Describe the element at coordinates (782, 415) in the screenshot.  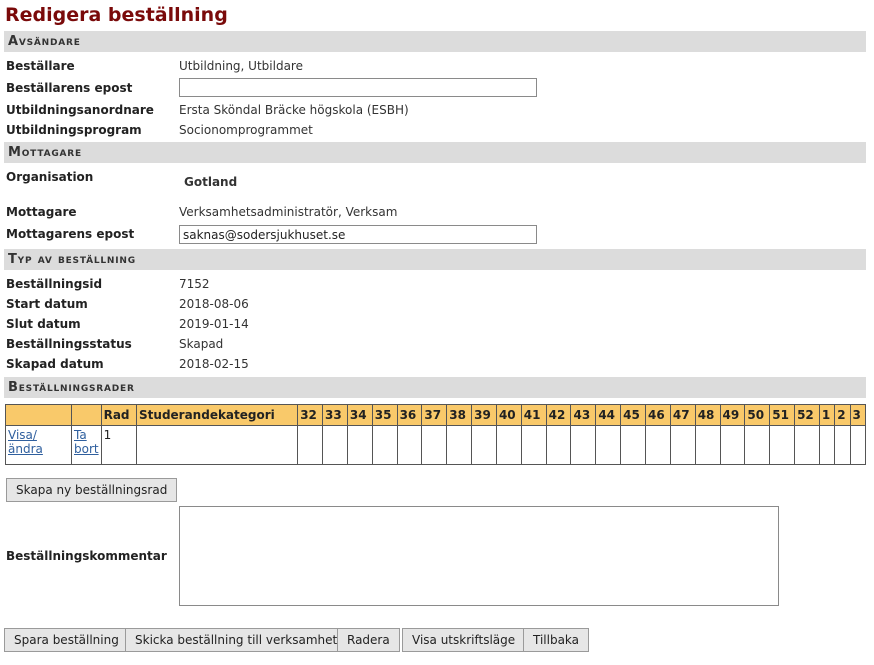
I see `column-header: 51` at that location.